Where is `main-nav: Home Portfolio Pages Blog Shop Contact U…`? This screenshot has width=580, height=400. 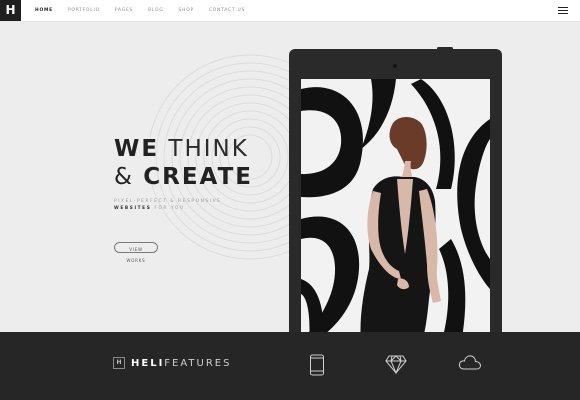 main-nav: Home Portfolio Pages Blog Shop Contact U… is located at coordinates (140, 10).